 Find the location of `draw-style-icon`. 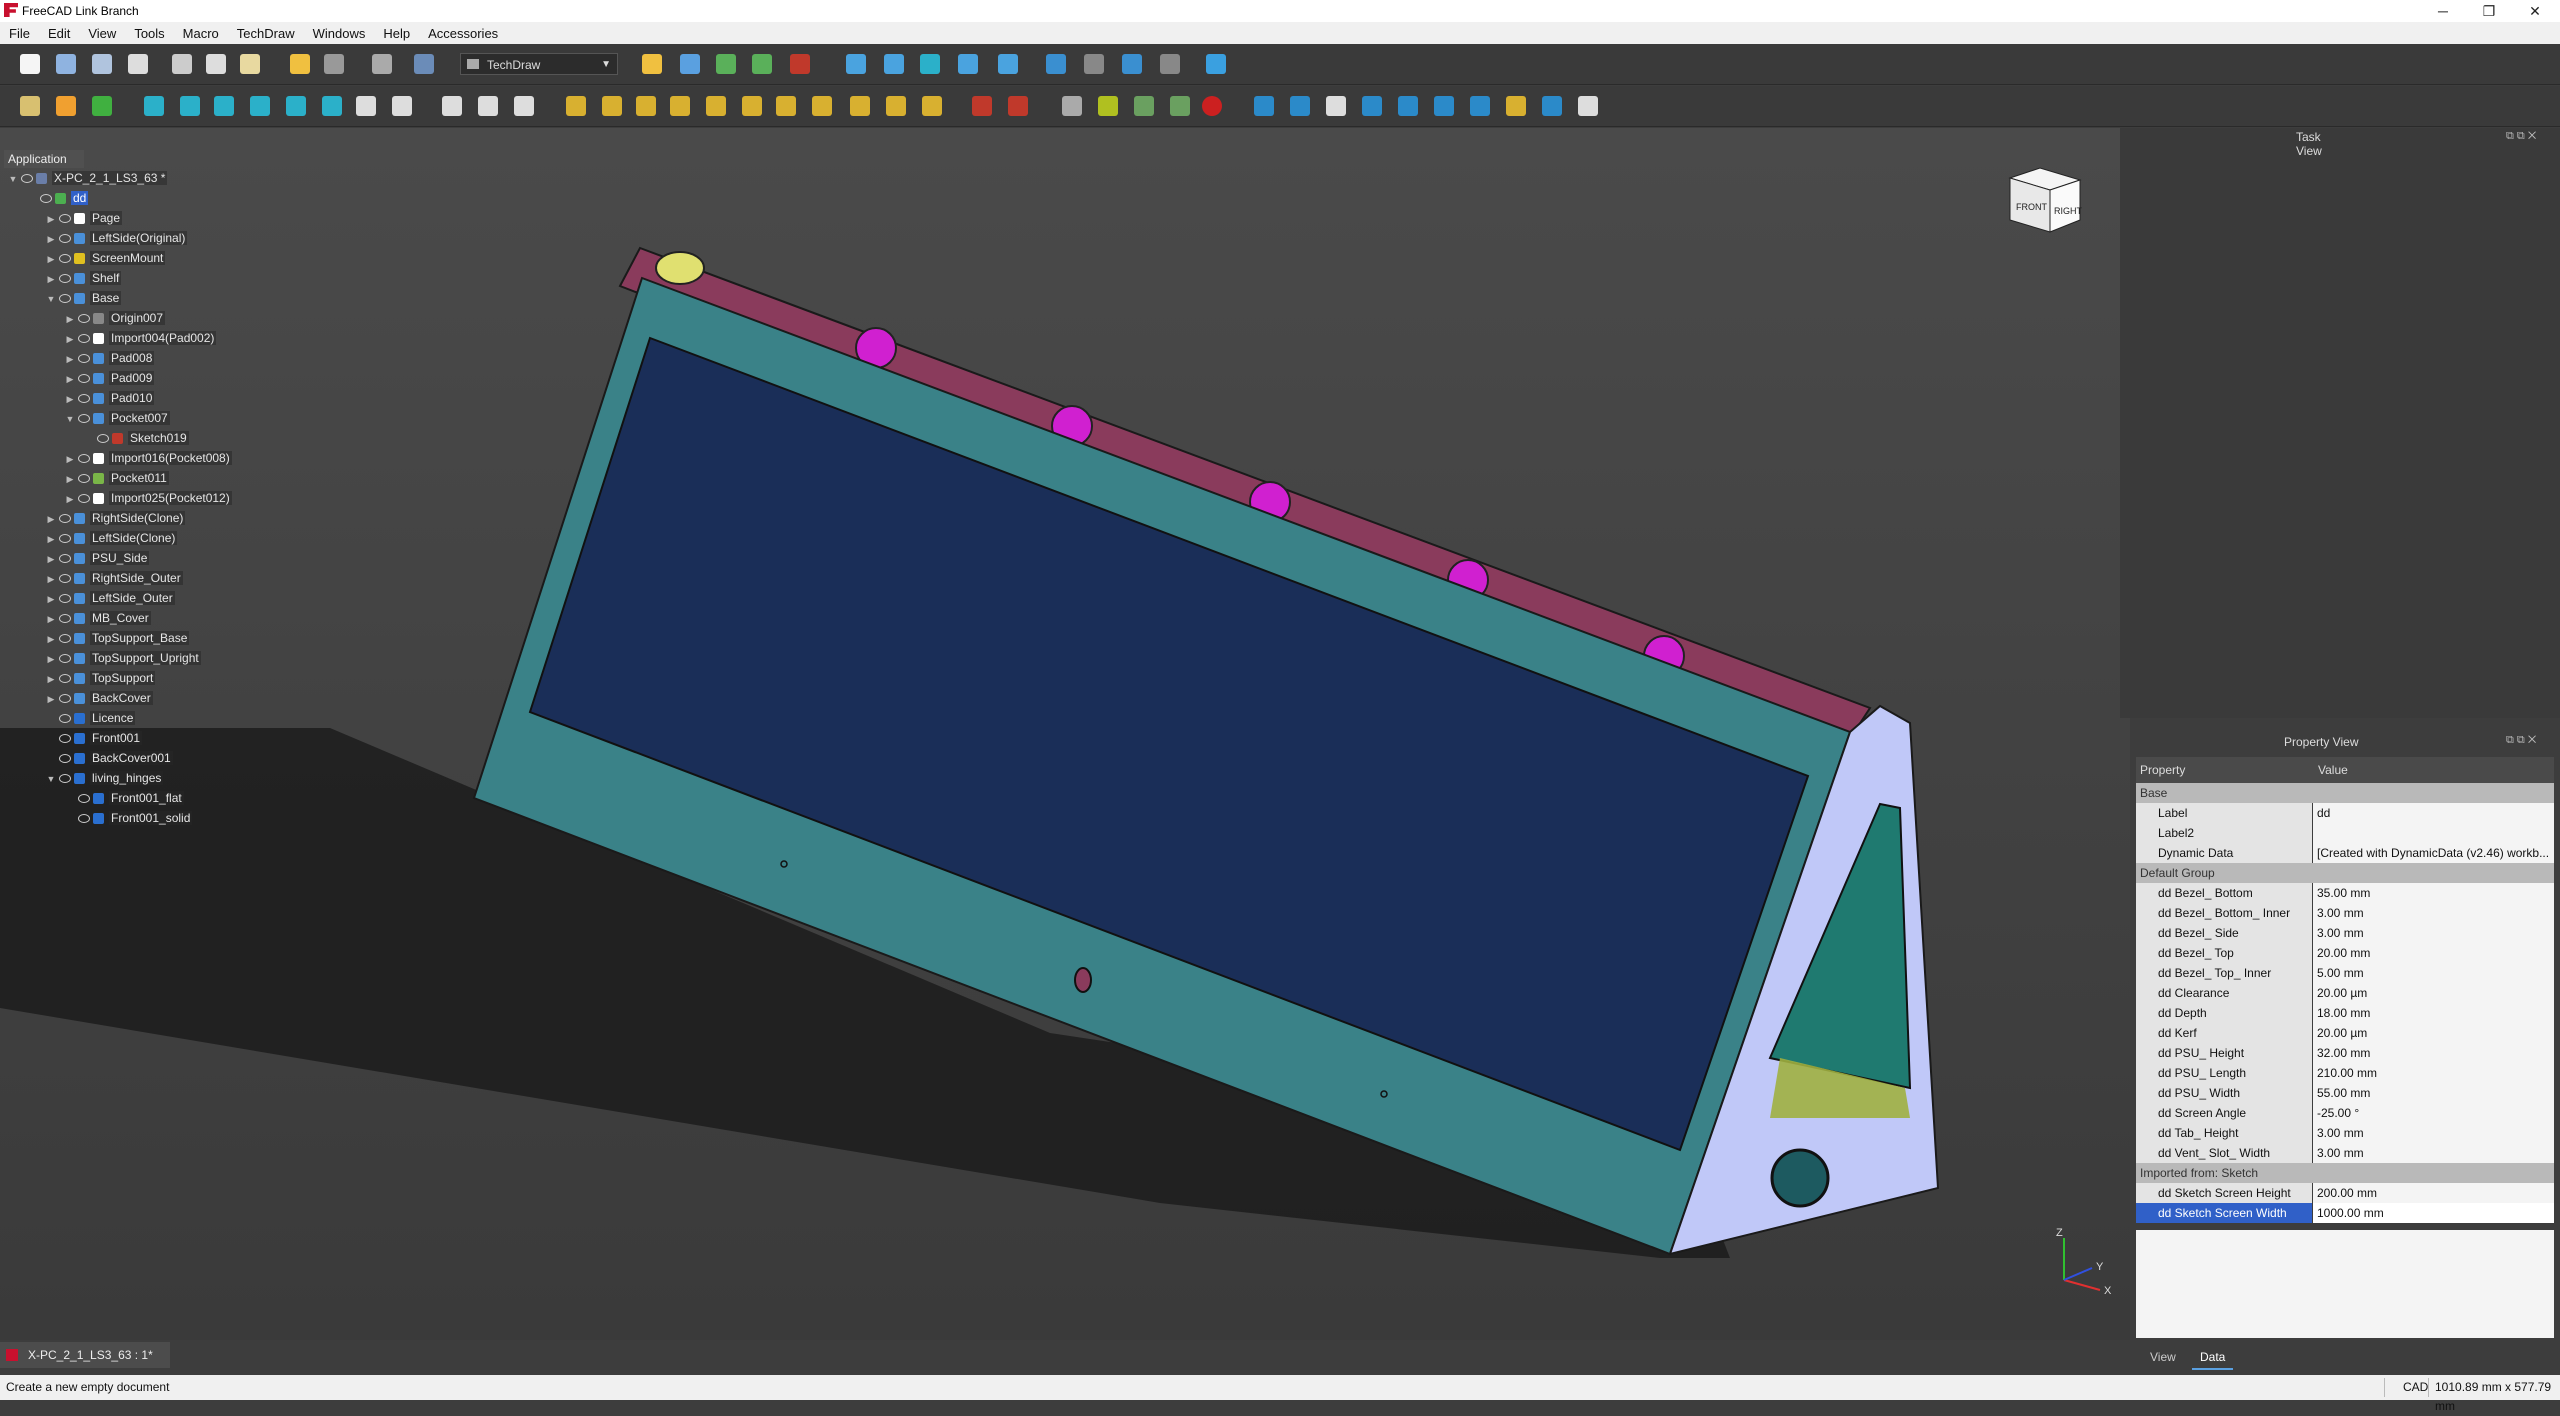

draw-style-icon is located at coordinates (930, 64).